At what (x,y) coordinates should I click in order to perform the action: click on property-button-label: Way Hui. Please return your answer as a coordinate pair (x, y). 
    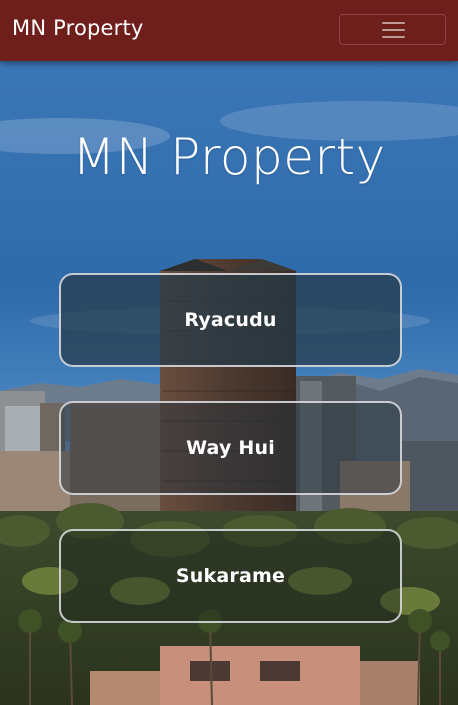
    Looking at the image, I should click on (230, 448).